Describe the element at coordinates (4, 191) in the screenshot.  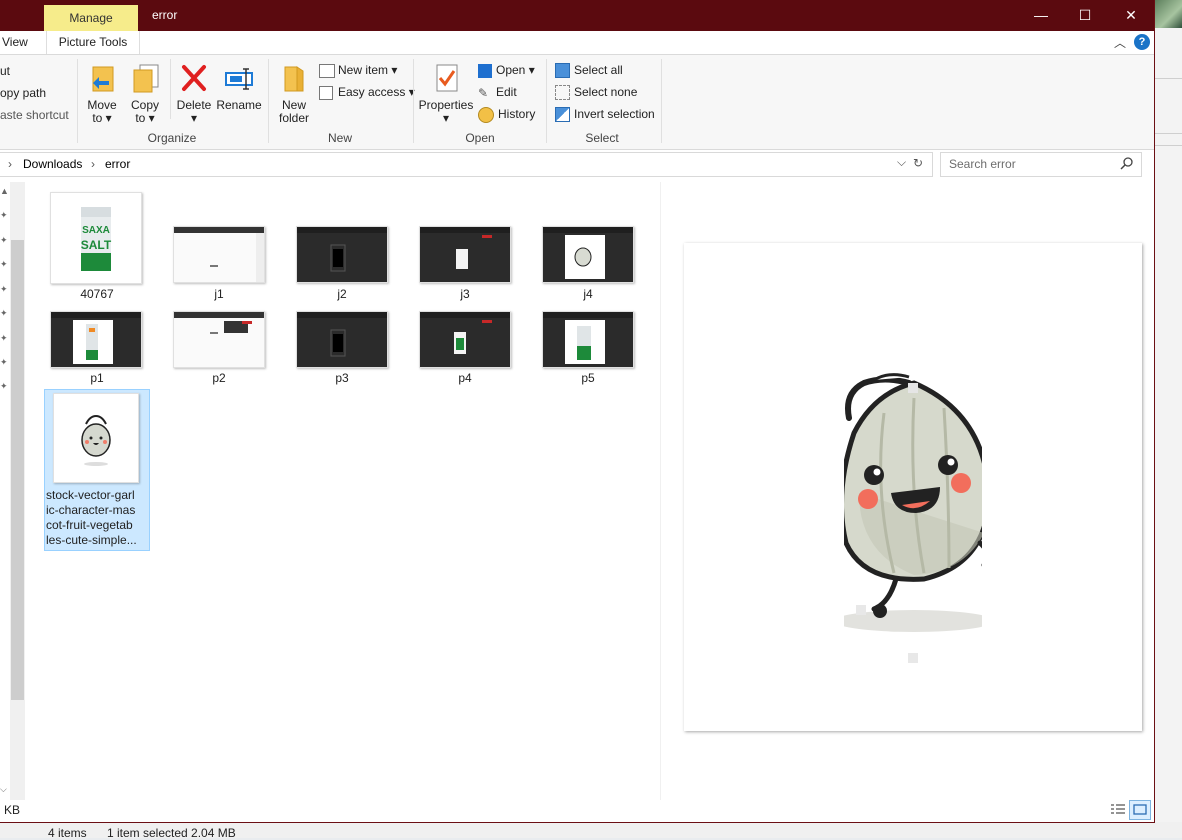
I see `pin-icon: ▲` at that location.